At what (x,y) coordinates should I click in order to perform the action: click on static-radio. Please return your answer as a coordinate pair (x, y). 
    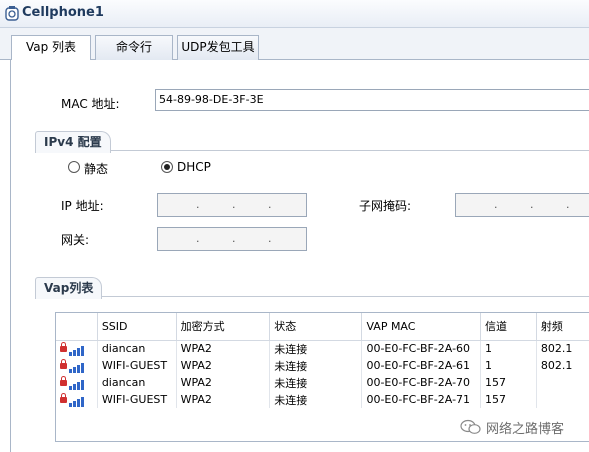
    Looking at the image, I should click on (74, 167).